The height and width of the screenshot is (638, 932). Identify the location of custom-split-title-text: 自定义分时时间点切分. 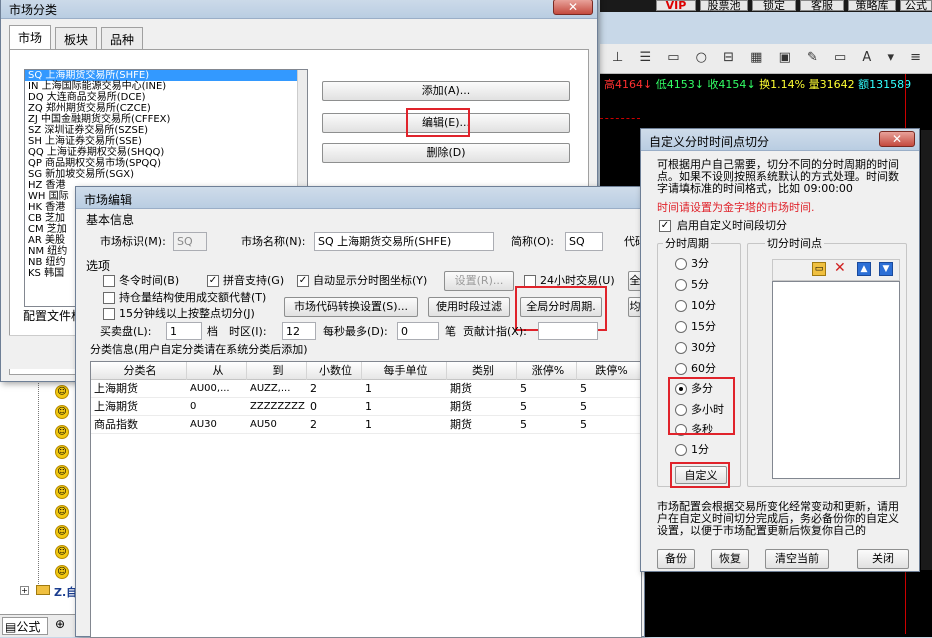
(709, 142).